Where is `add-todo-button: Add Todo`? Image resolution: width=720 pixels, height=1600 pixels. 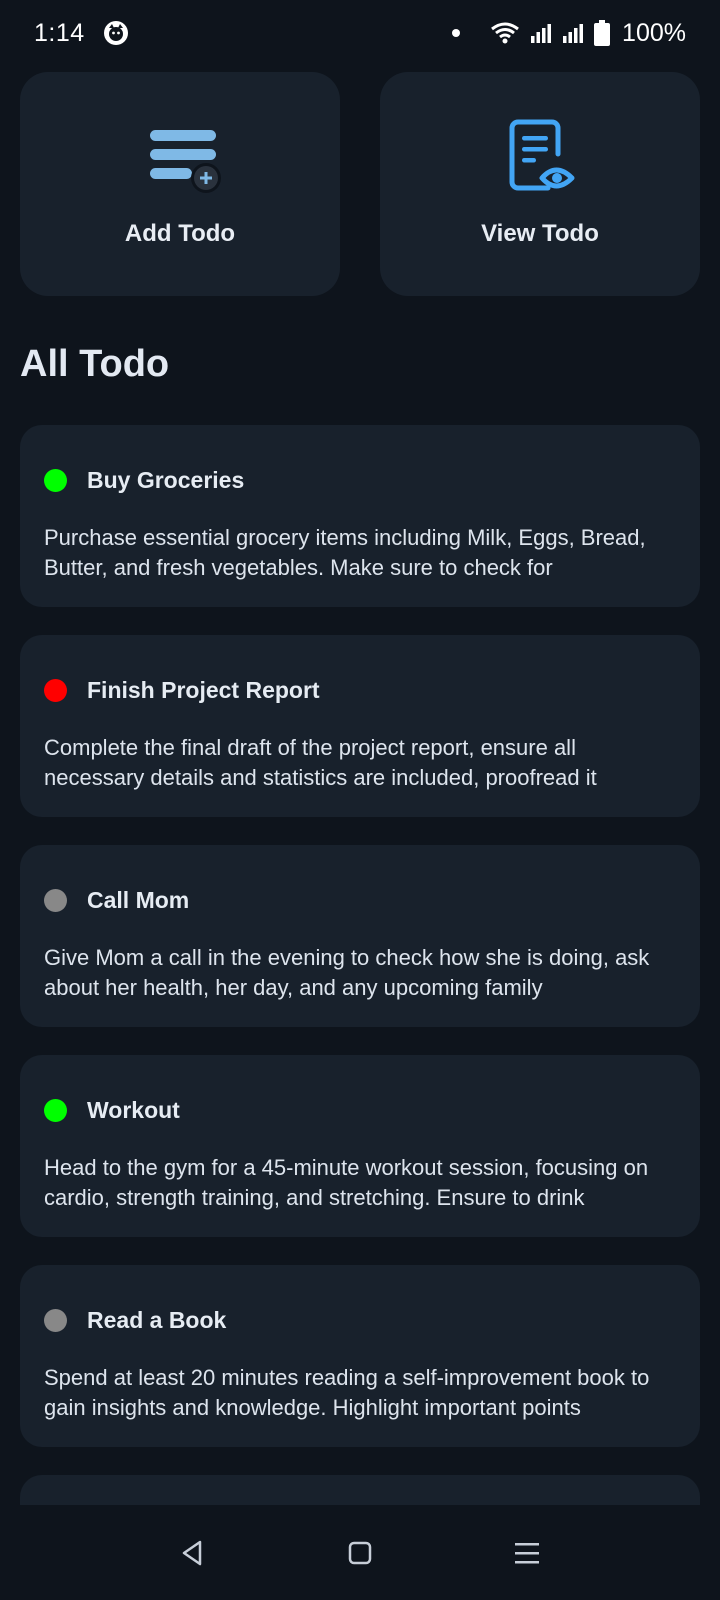 add-todo-button: Add Todo is located at coordinates (180, 184).